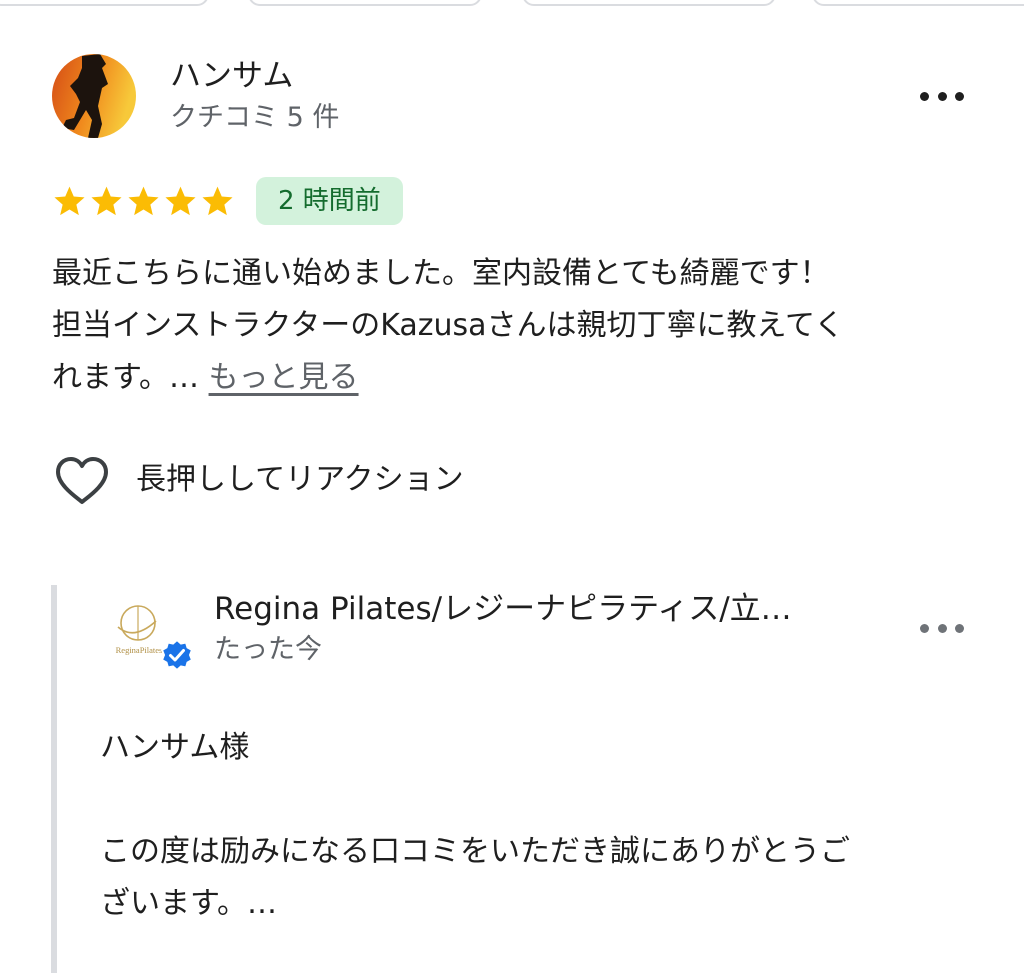 This screenshot has height=973, width=1024. Describe the element at coordinates (441, 273) in the screenshot. I see `review-text-line: 最近こちらに通い始めました。室内設備とても綺麗です！` at that location.